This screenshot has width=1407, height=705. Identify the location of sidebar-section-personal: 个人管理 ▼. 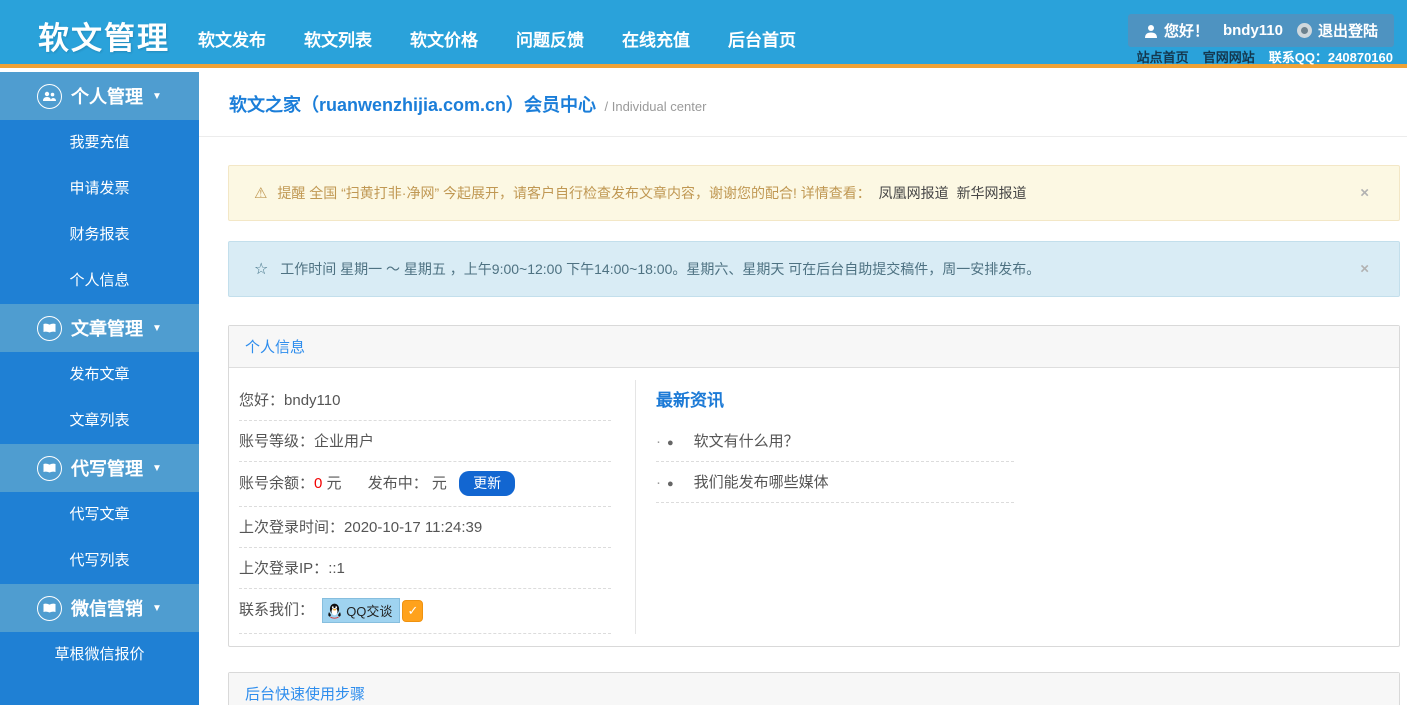
(99, 96).